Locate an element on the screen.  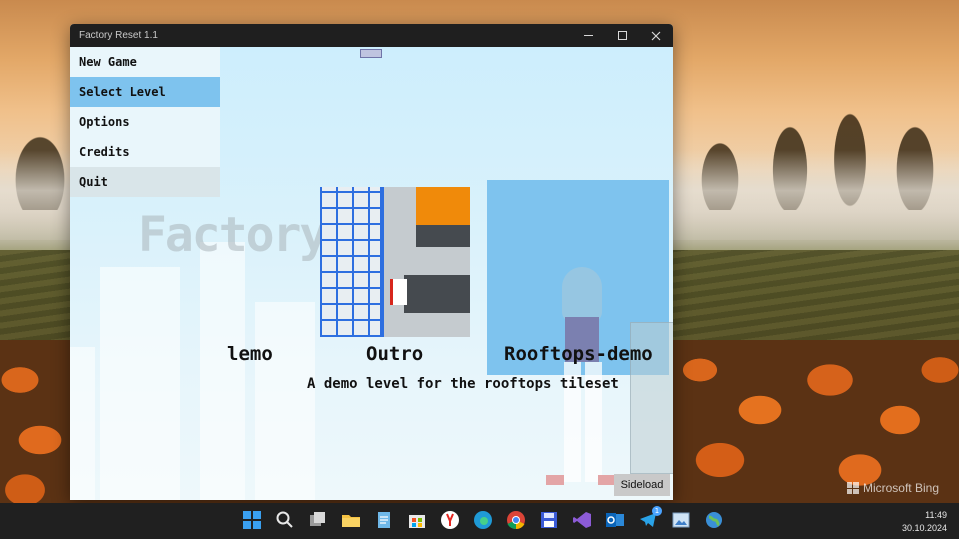
level-thumbnail-outro is located at coordinates (395, 262).